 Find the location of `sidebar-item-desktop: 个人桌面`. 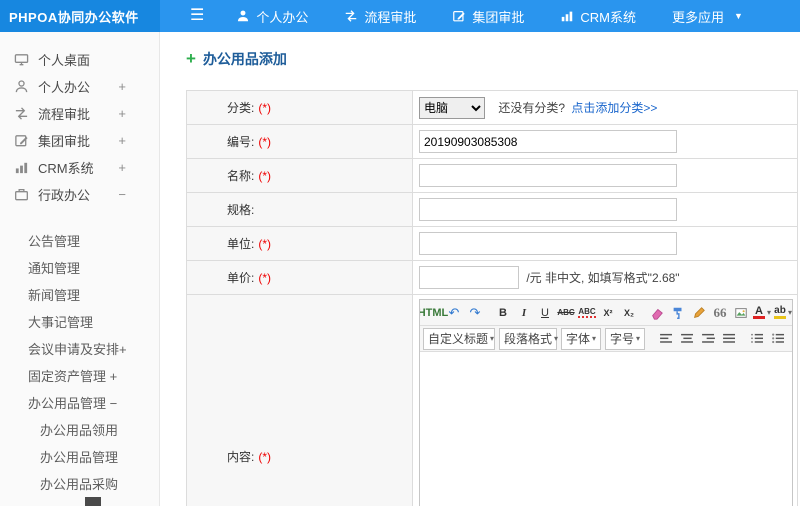

sidebar-item-desktop: 个人桌面 is located at coordinates (79, 59).